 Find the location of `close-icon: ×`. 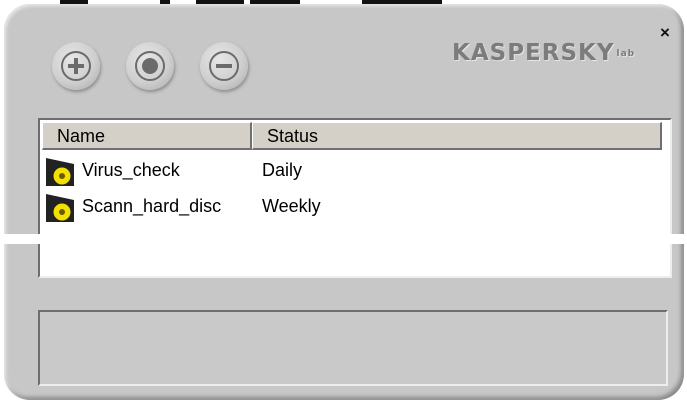

close-icon: × is located at coordinates (665, 32).